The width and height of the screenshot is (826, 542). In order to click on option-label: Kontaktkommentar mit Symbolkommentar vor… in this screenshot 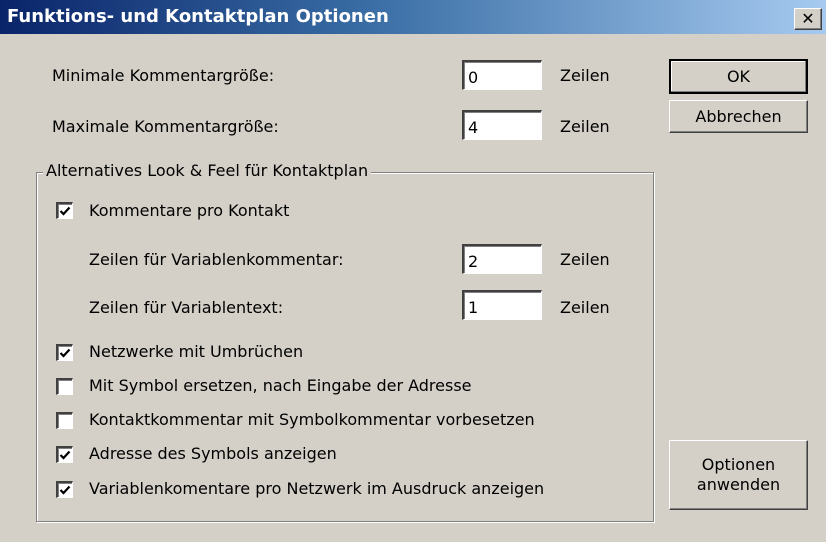, I will do `click(312, 420)`.